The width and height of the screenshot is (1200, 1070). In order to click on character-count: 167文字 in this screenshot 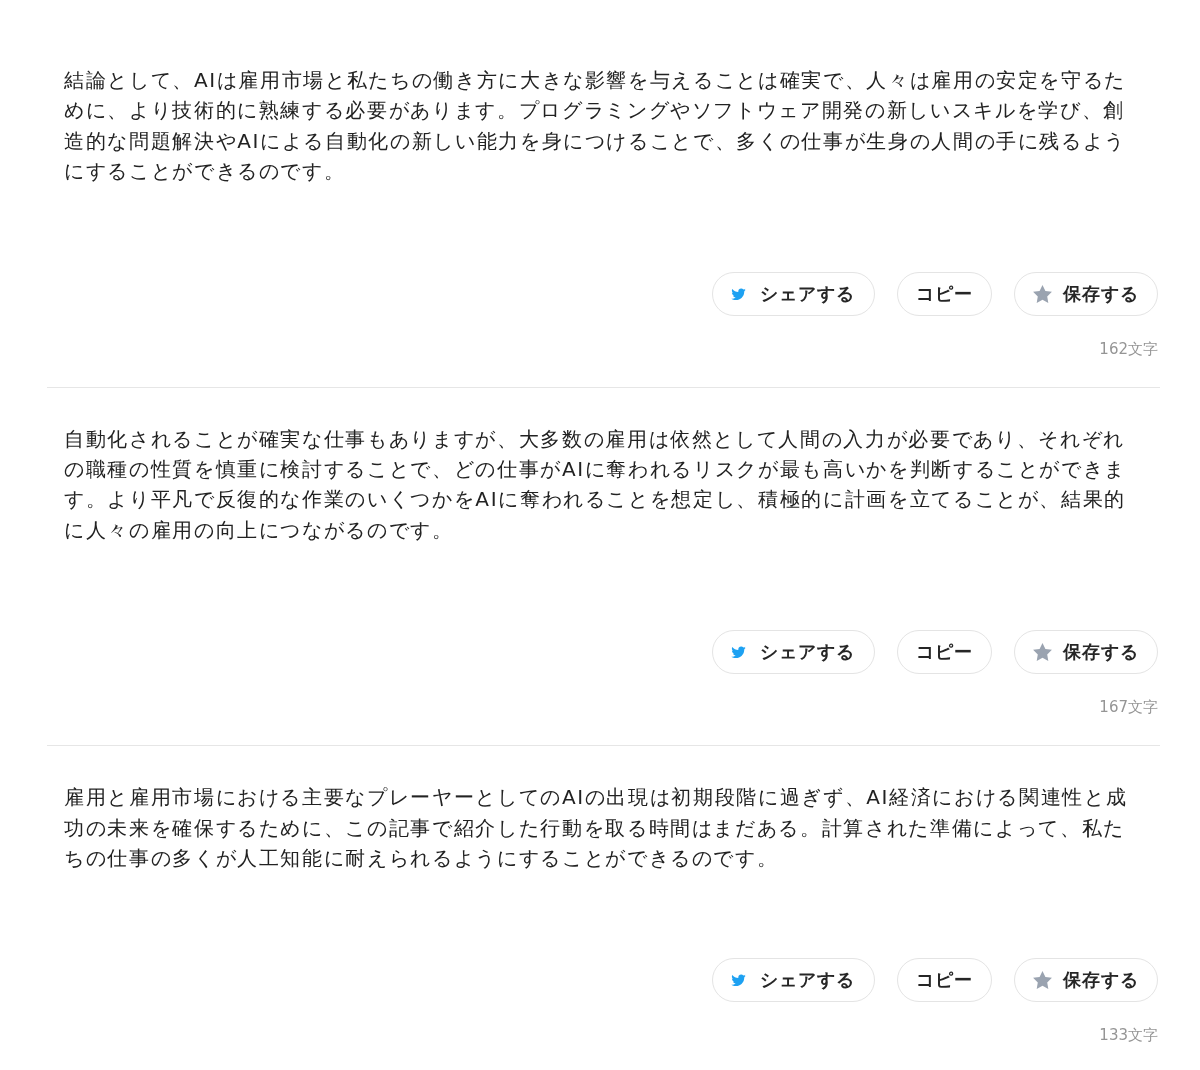, I will do `click(1128, 707)`.